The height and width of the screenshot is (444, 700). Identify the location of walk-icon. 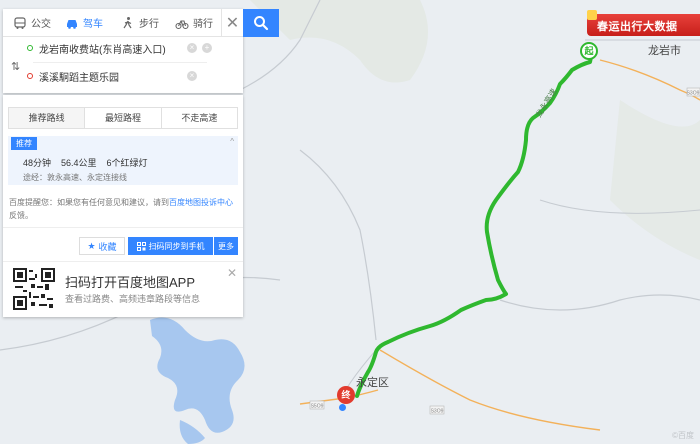
(127, 22).